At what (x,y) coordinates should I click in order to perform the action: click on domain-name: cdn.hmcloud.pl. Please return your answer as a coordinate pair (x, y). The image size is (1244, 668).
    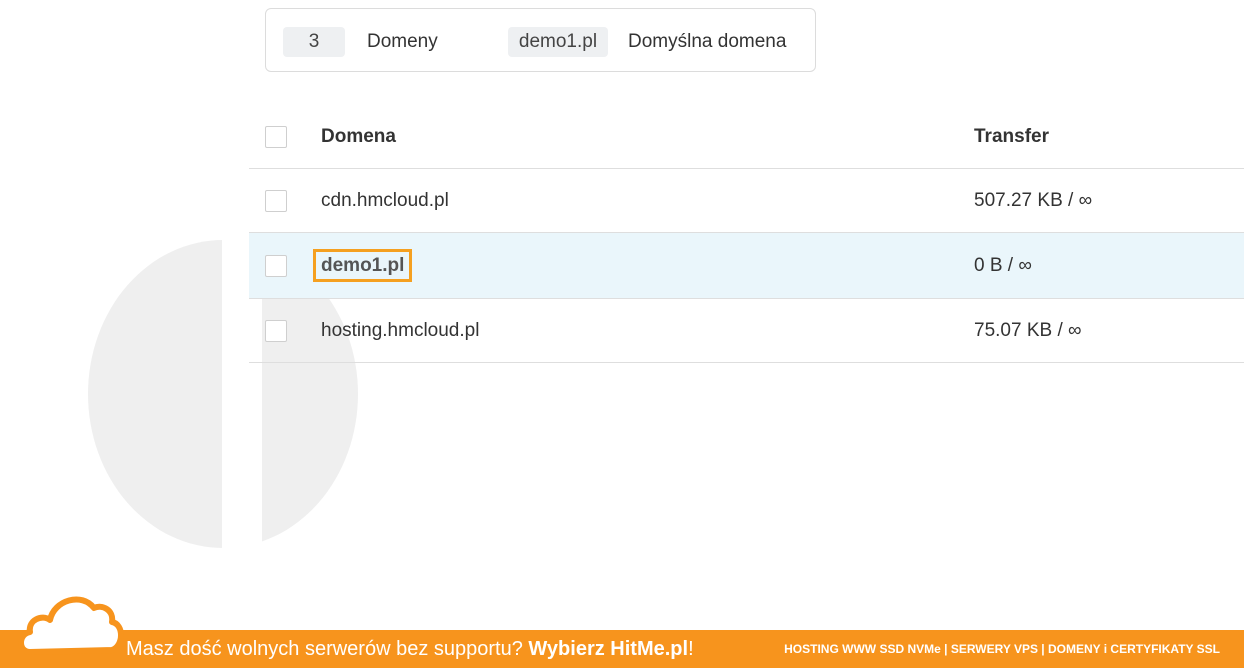
    Looking at the image, I should click on (385, 201).